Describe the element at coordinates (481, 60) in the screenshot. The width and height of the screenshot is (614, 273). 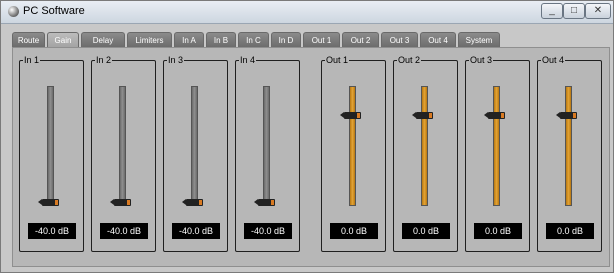
I see `channel-label: Out 3` at that location.